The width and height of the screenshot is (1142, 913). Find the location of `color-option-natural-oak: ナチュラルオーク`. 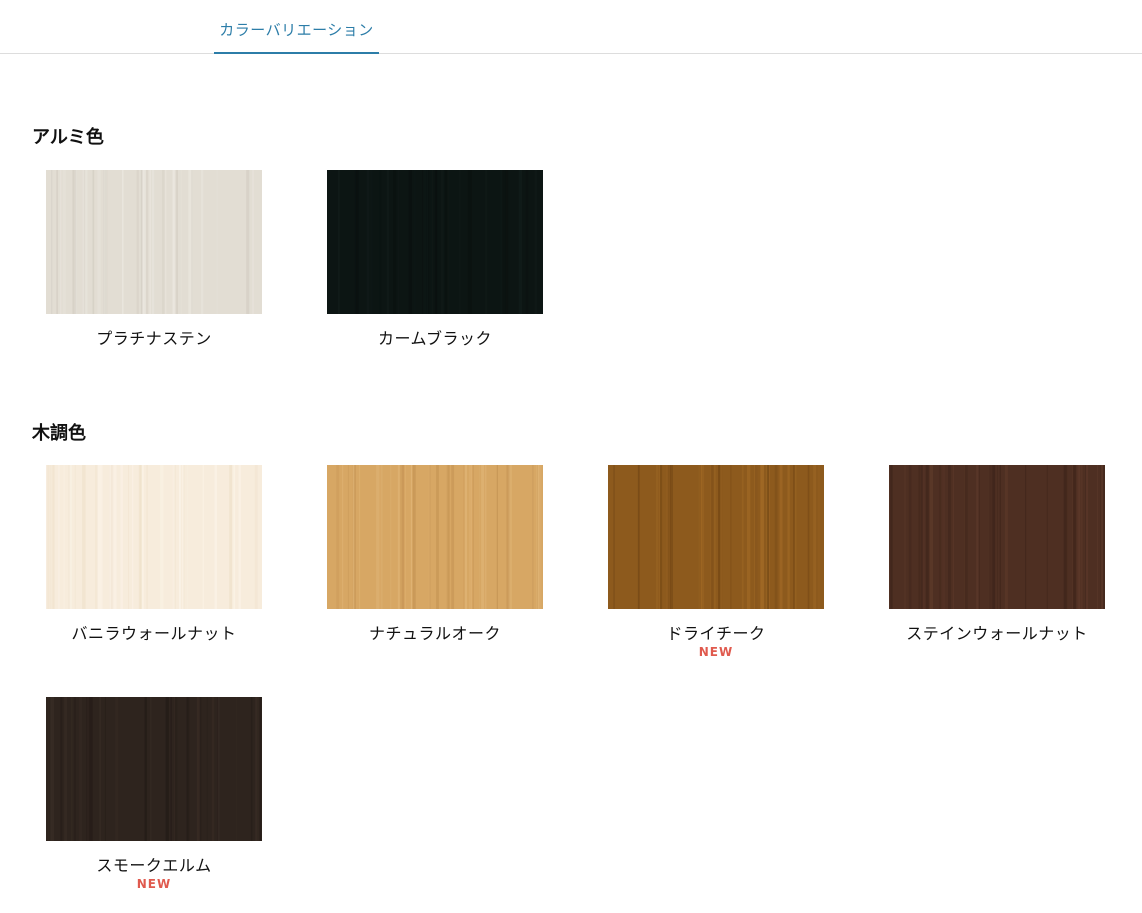

color-option-natural-oak: ナチュラルオーク is located at coordinates (435, 554).